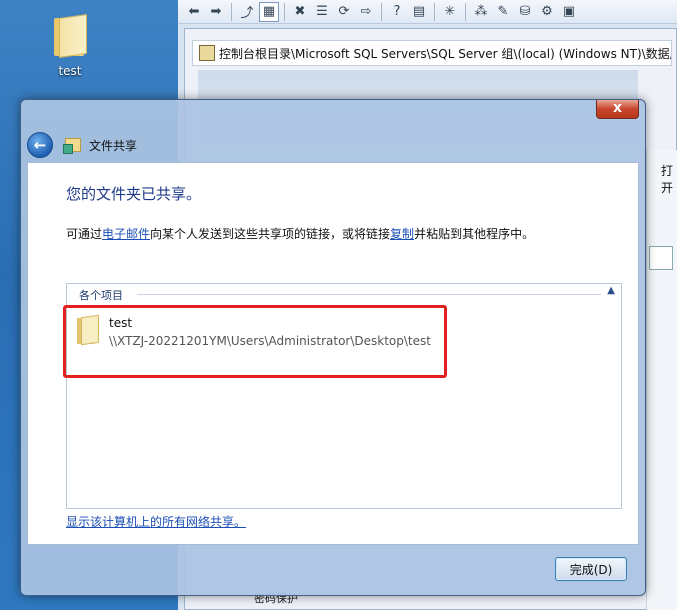 This screenshot has height=610, width=677. I want to click on background-right-panel: 打开, so click(661, 380).